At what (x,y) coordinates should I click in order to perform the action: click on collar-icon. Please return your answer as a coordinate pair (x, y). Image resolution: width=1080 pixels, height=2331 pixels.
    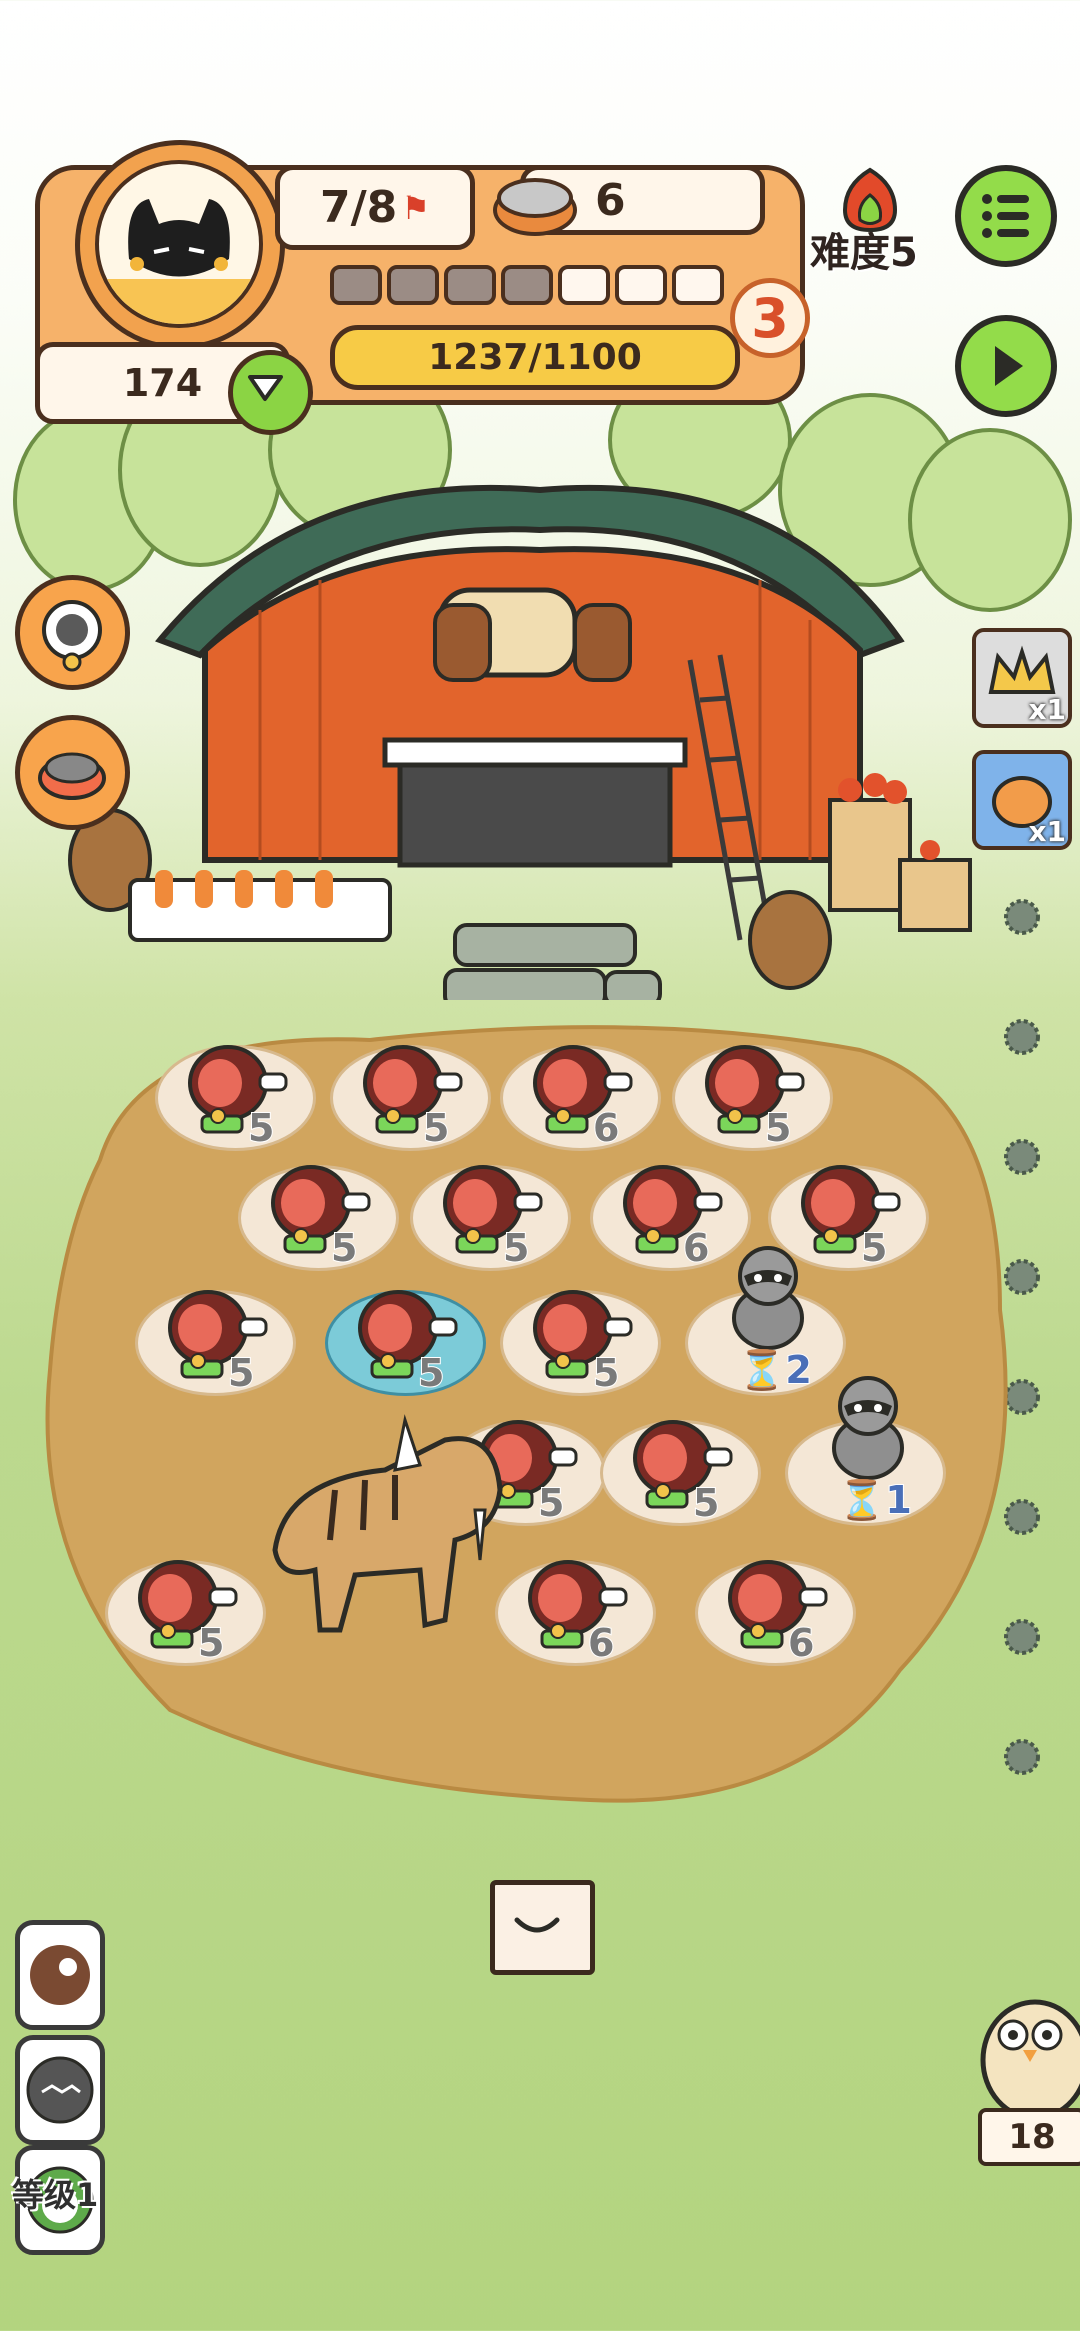
    Looking at the image, I should click on (72, 636).